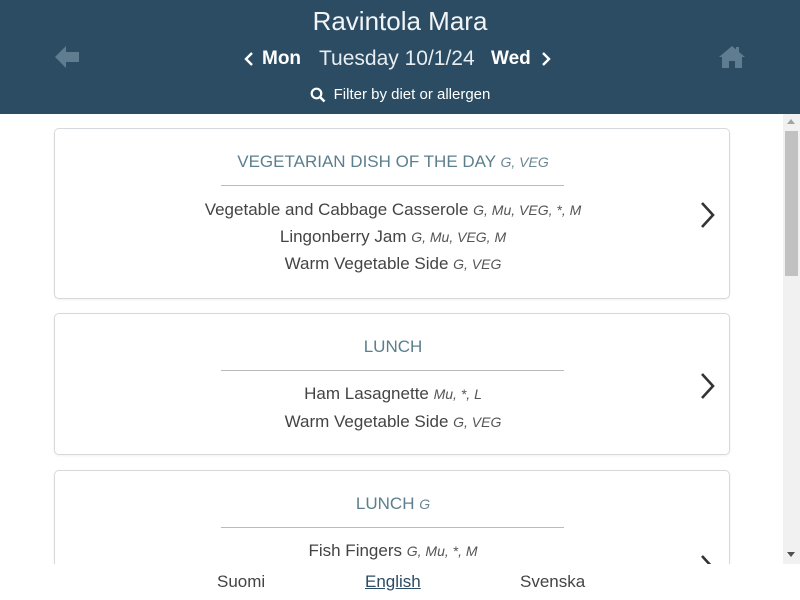 The image size is (800, 600). Describe the element at coordinates (412, 94) in the screenshot. I see `filter-label: Filter by diet or allergen` at that location.